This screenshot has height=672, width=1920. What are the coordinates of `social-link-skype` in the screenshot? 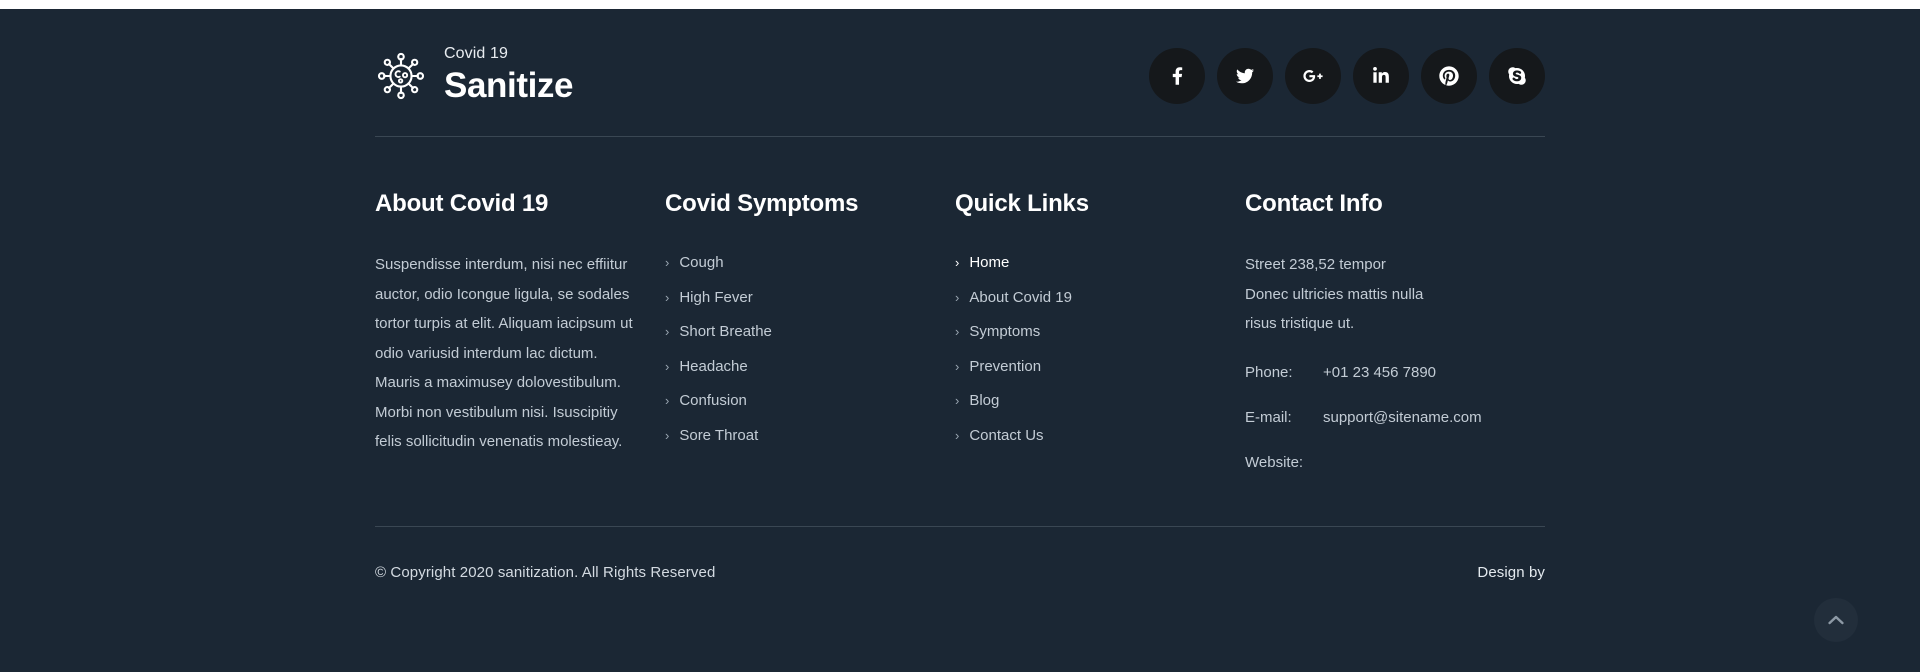 It's located at (1517, 75).